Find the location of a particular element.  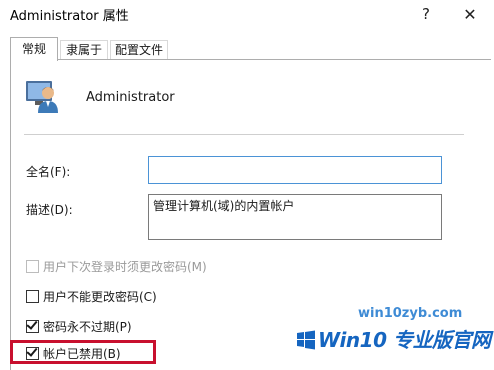

must-change-password-option: 用户下次登录时须更改密码(M) is located at coordinates (116, 266).